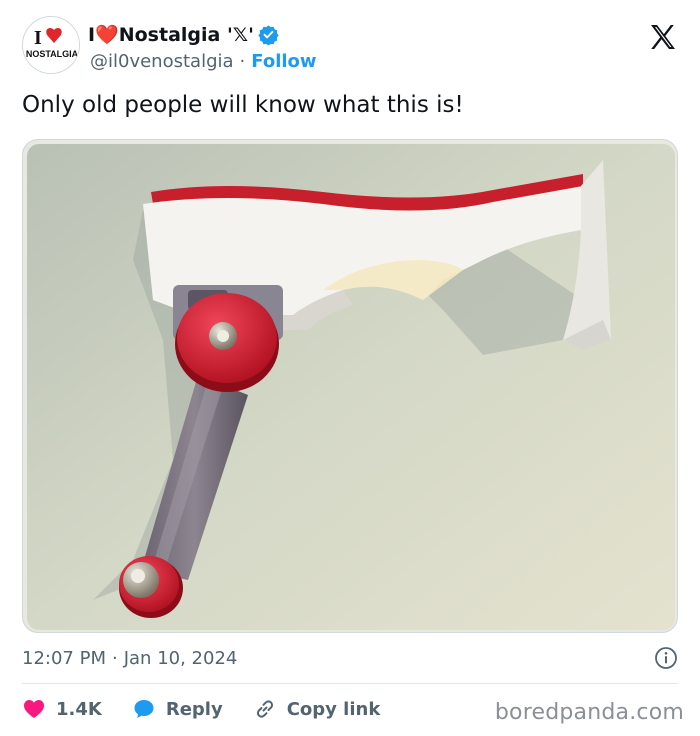 The width and height of the screenshot is (700, 736). I want to click on watermark: boredpanda.com, so click(589, 712).